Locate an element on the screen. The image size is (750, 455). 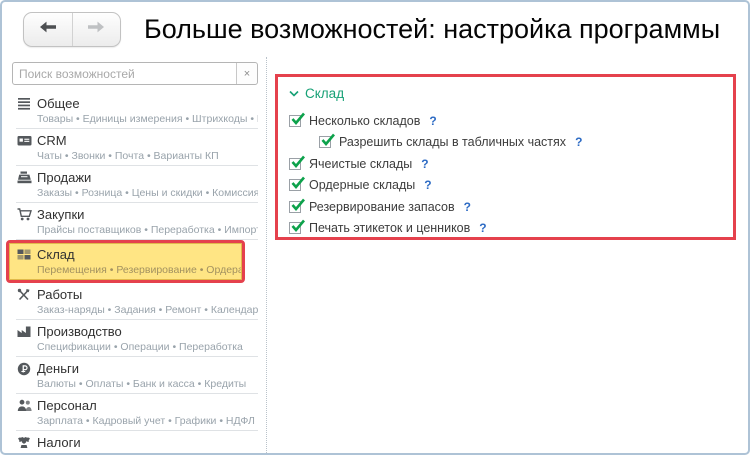
checkbox-label: Несколько складов is located at coordinates (365, 120).